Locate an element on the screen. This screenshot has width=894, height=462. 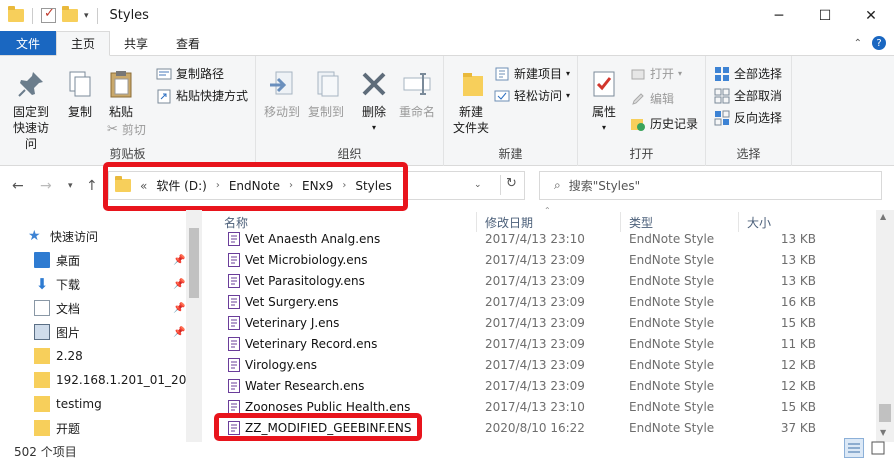
file-size: 16 KB is located at coordinates (798, 301).